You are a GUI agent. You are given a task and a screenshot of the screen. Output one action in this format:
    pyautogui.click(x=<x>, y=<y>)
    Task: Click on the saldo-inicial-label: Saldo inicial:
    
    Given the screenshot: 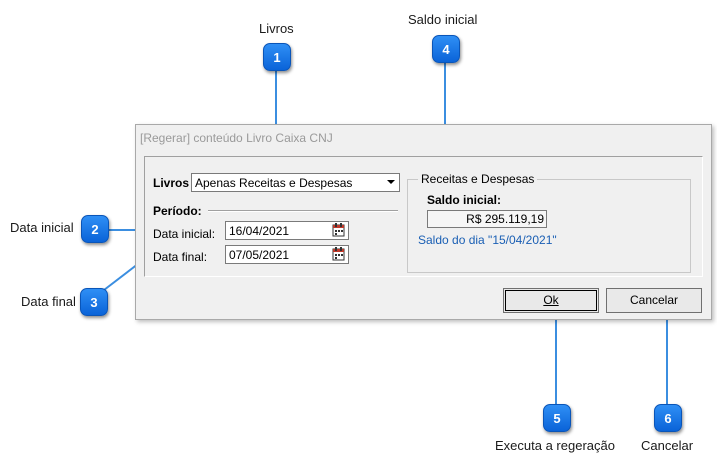 What is the action you would take?
    pyautogui.click(x=464, y=200)
    